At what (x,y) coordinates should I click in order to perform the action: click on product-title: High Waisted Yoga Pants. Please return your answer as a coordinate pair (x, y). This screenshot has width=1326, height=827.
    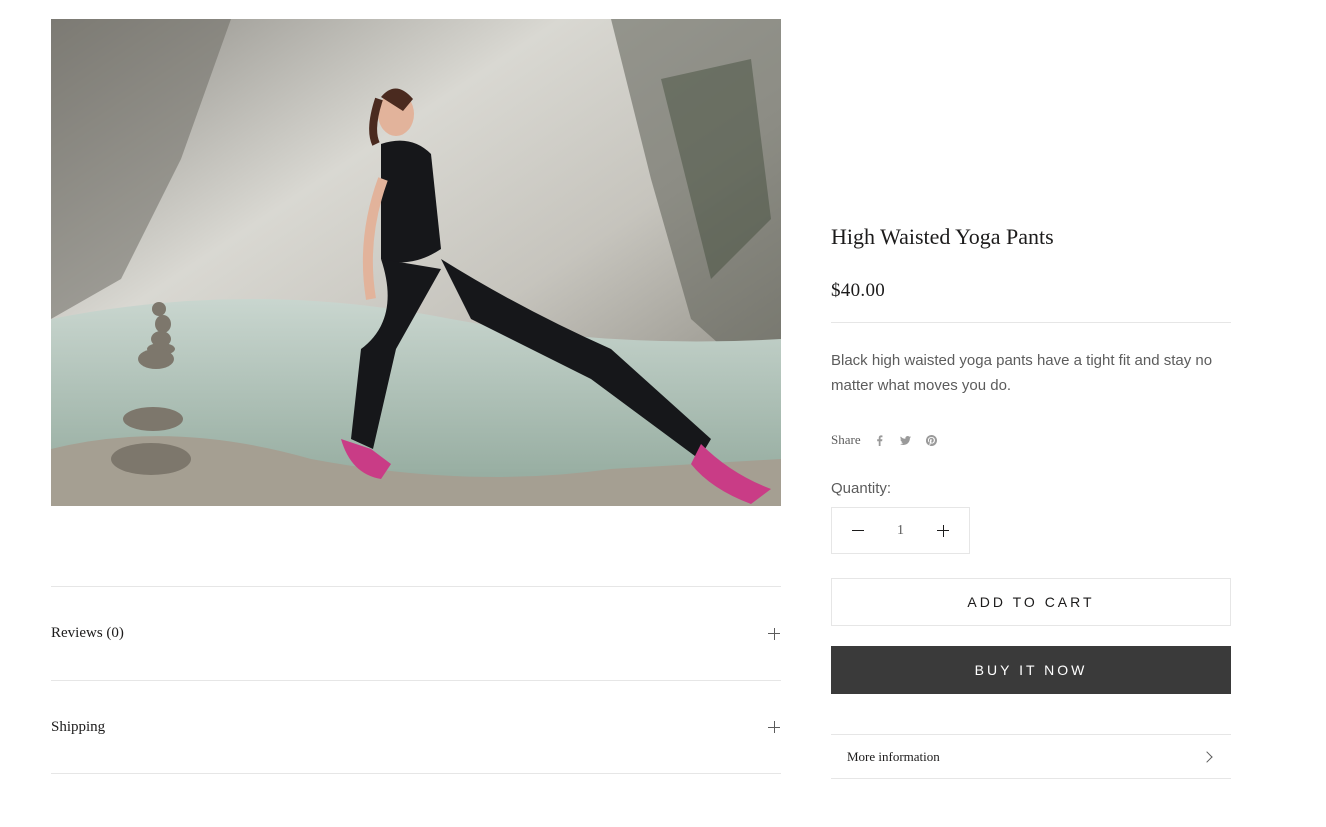
    Looking at the image, I should click on (942, 236).